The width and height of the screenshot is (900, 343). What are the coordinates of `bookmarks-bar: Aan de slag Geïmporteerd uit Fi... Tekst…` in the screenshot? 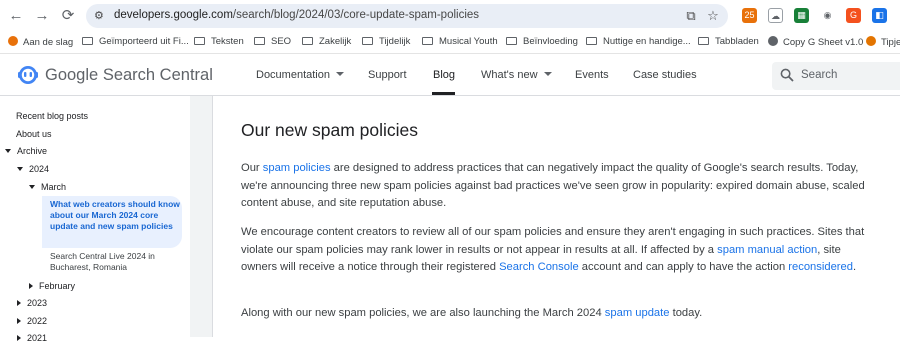 It's located at (450, 43).